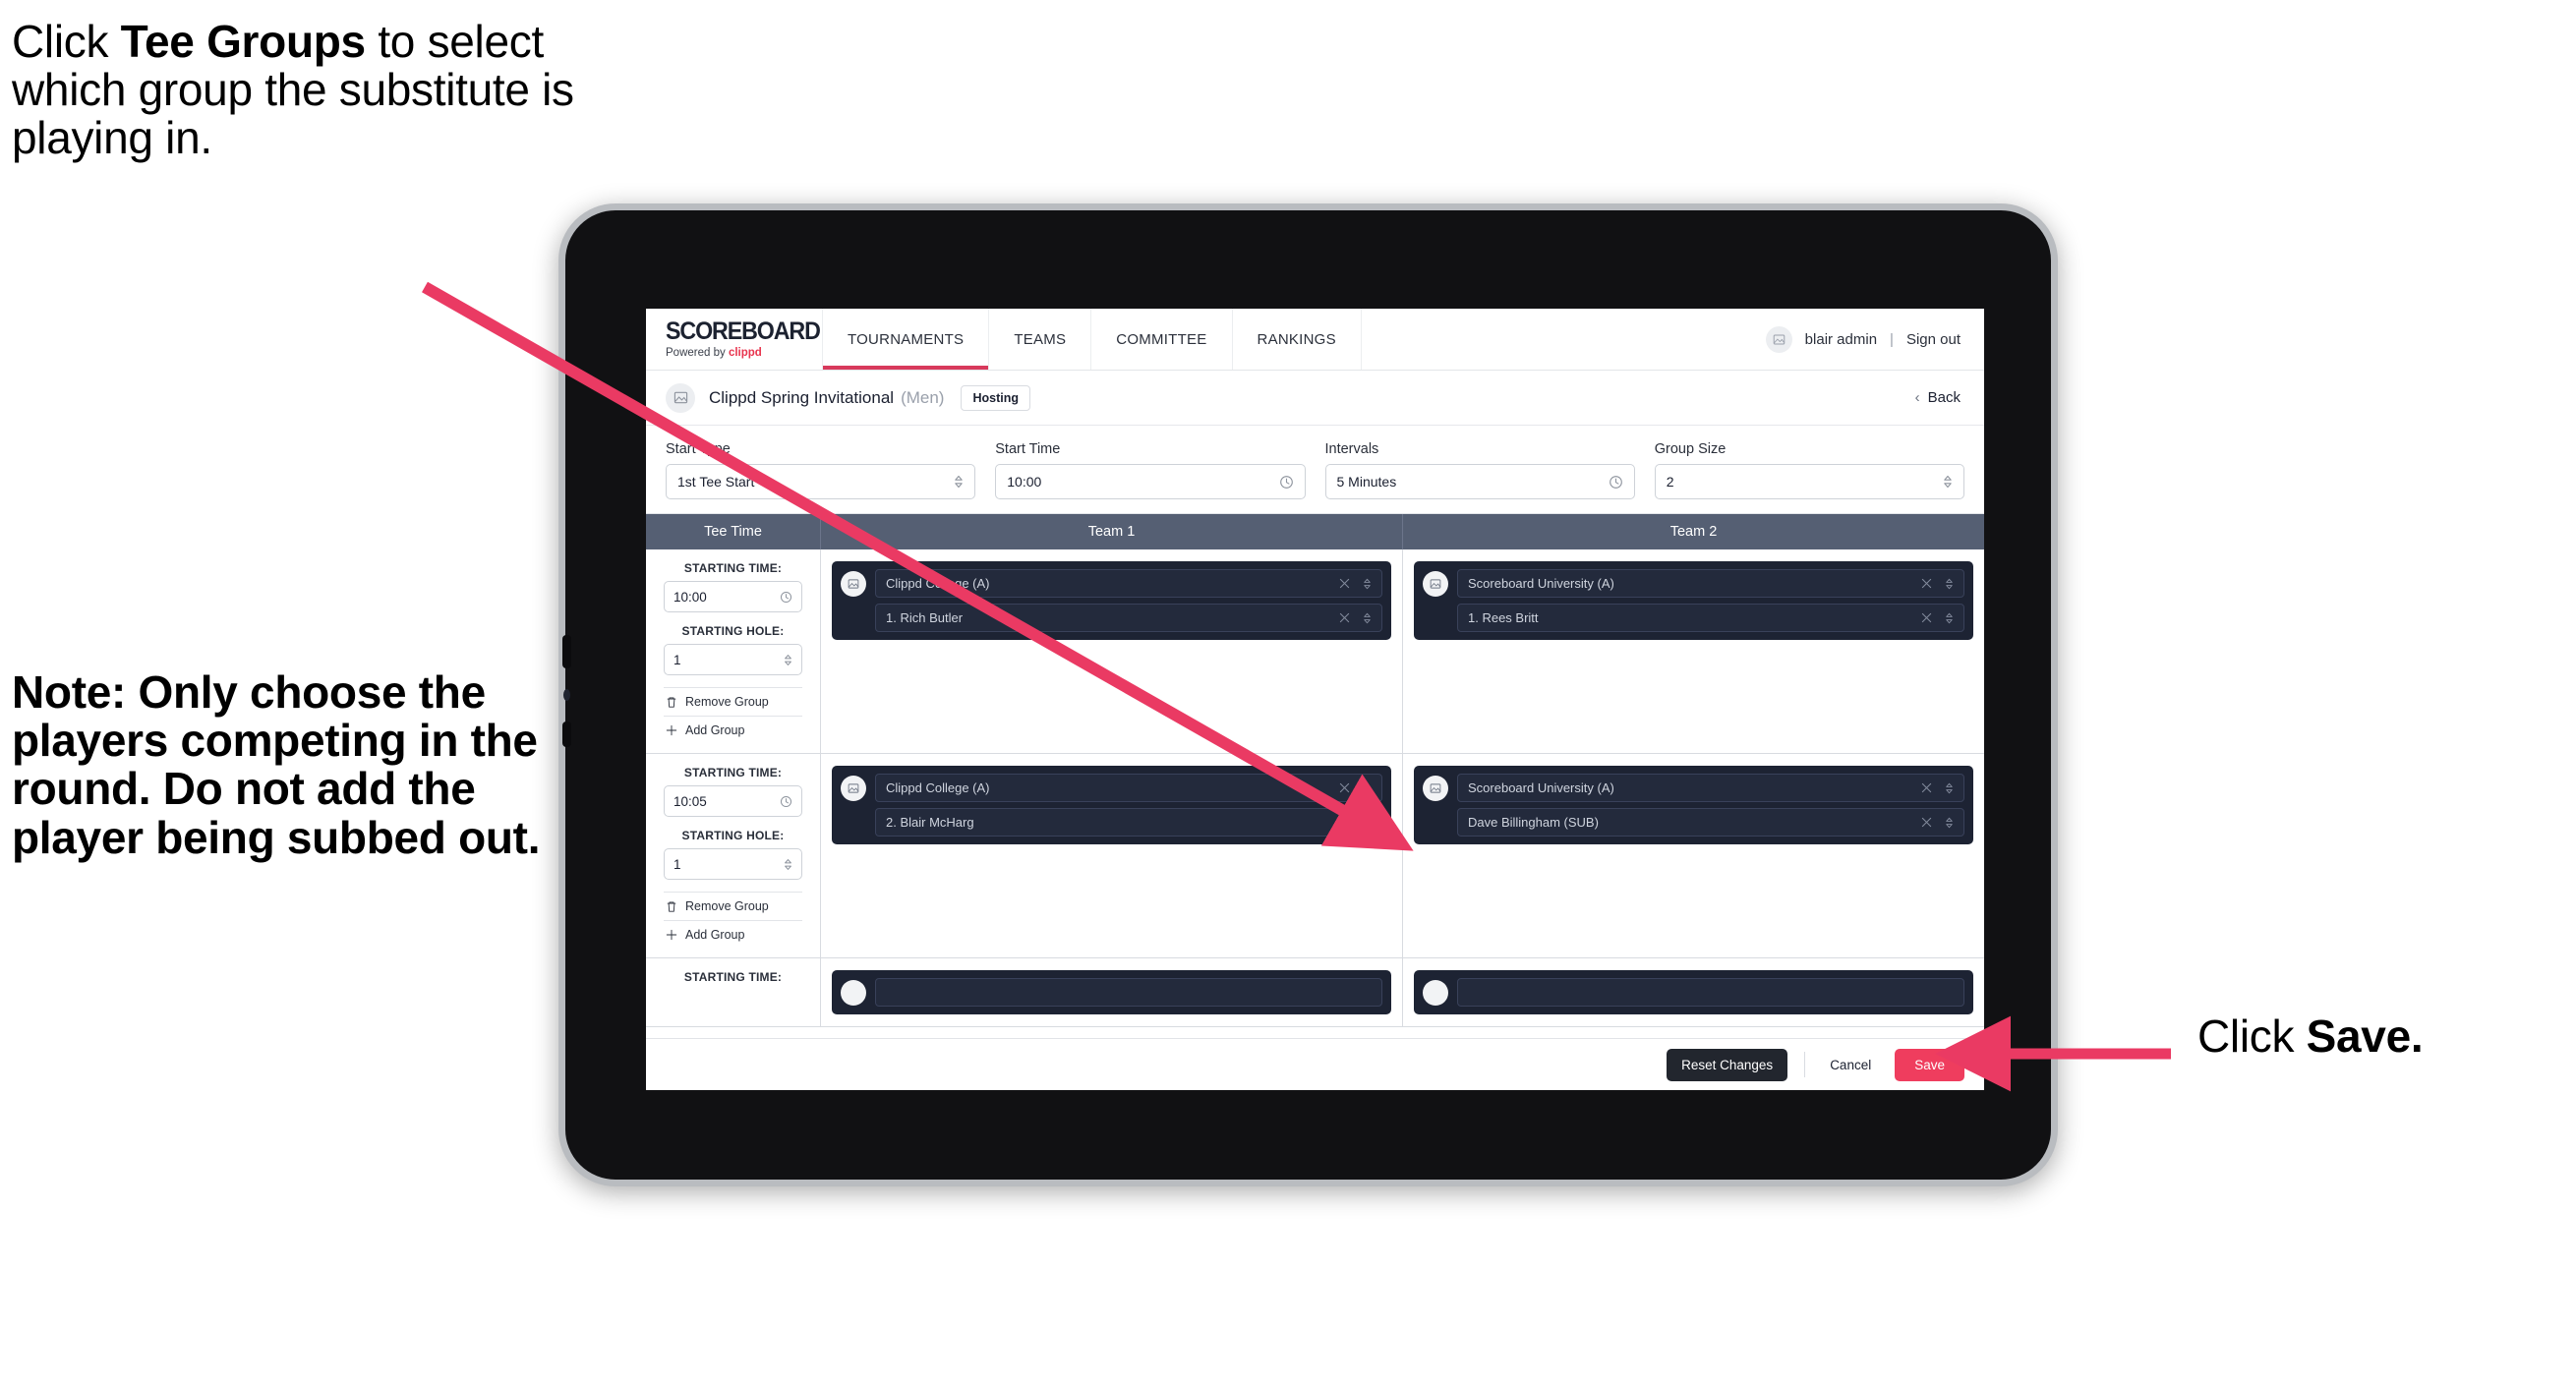  I want to click on add-group-label: Add Group, so click(715, 730).